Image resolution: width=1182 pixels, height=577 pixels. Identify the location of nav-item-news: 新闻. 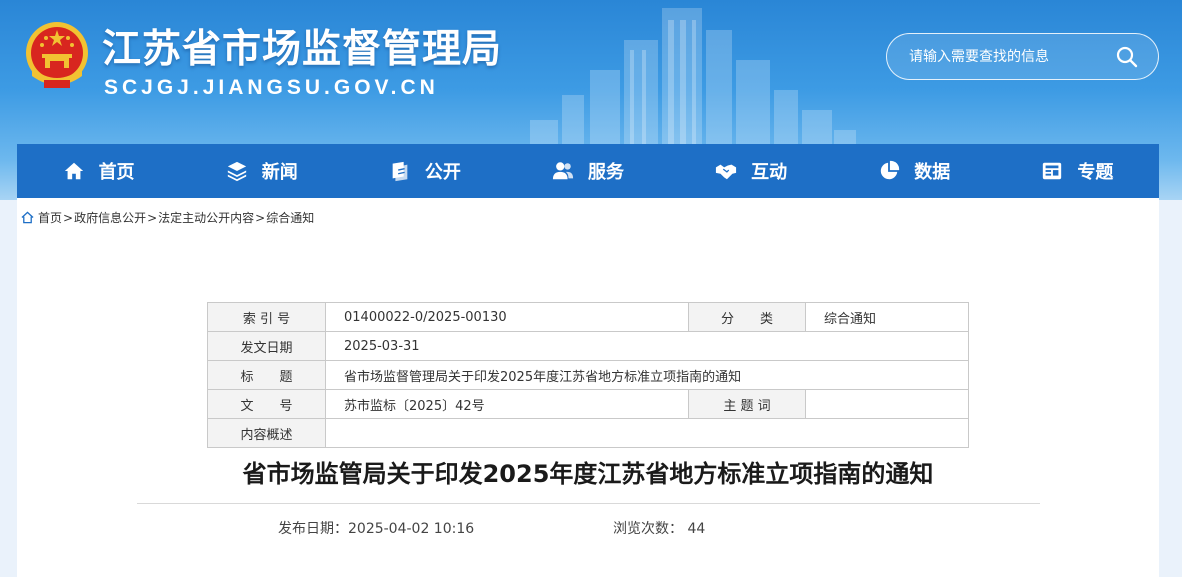
(261, 171).